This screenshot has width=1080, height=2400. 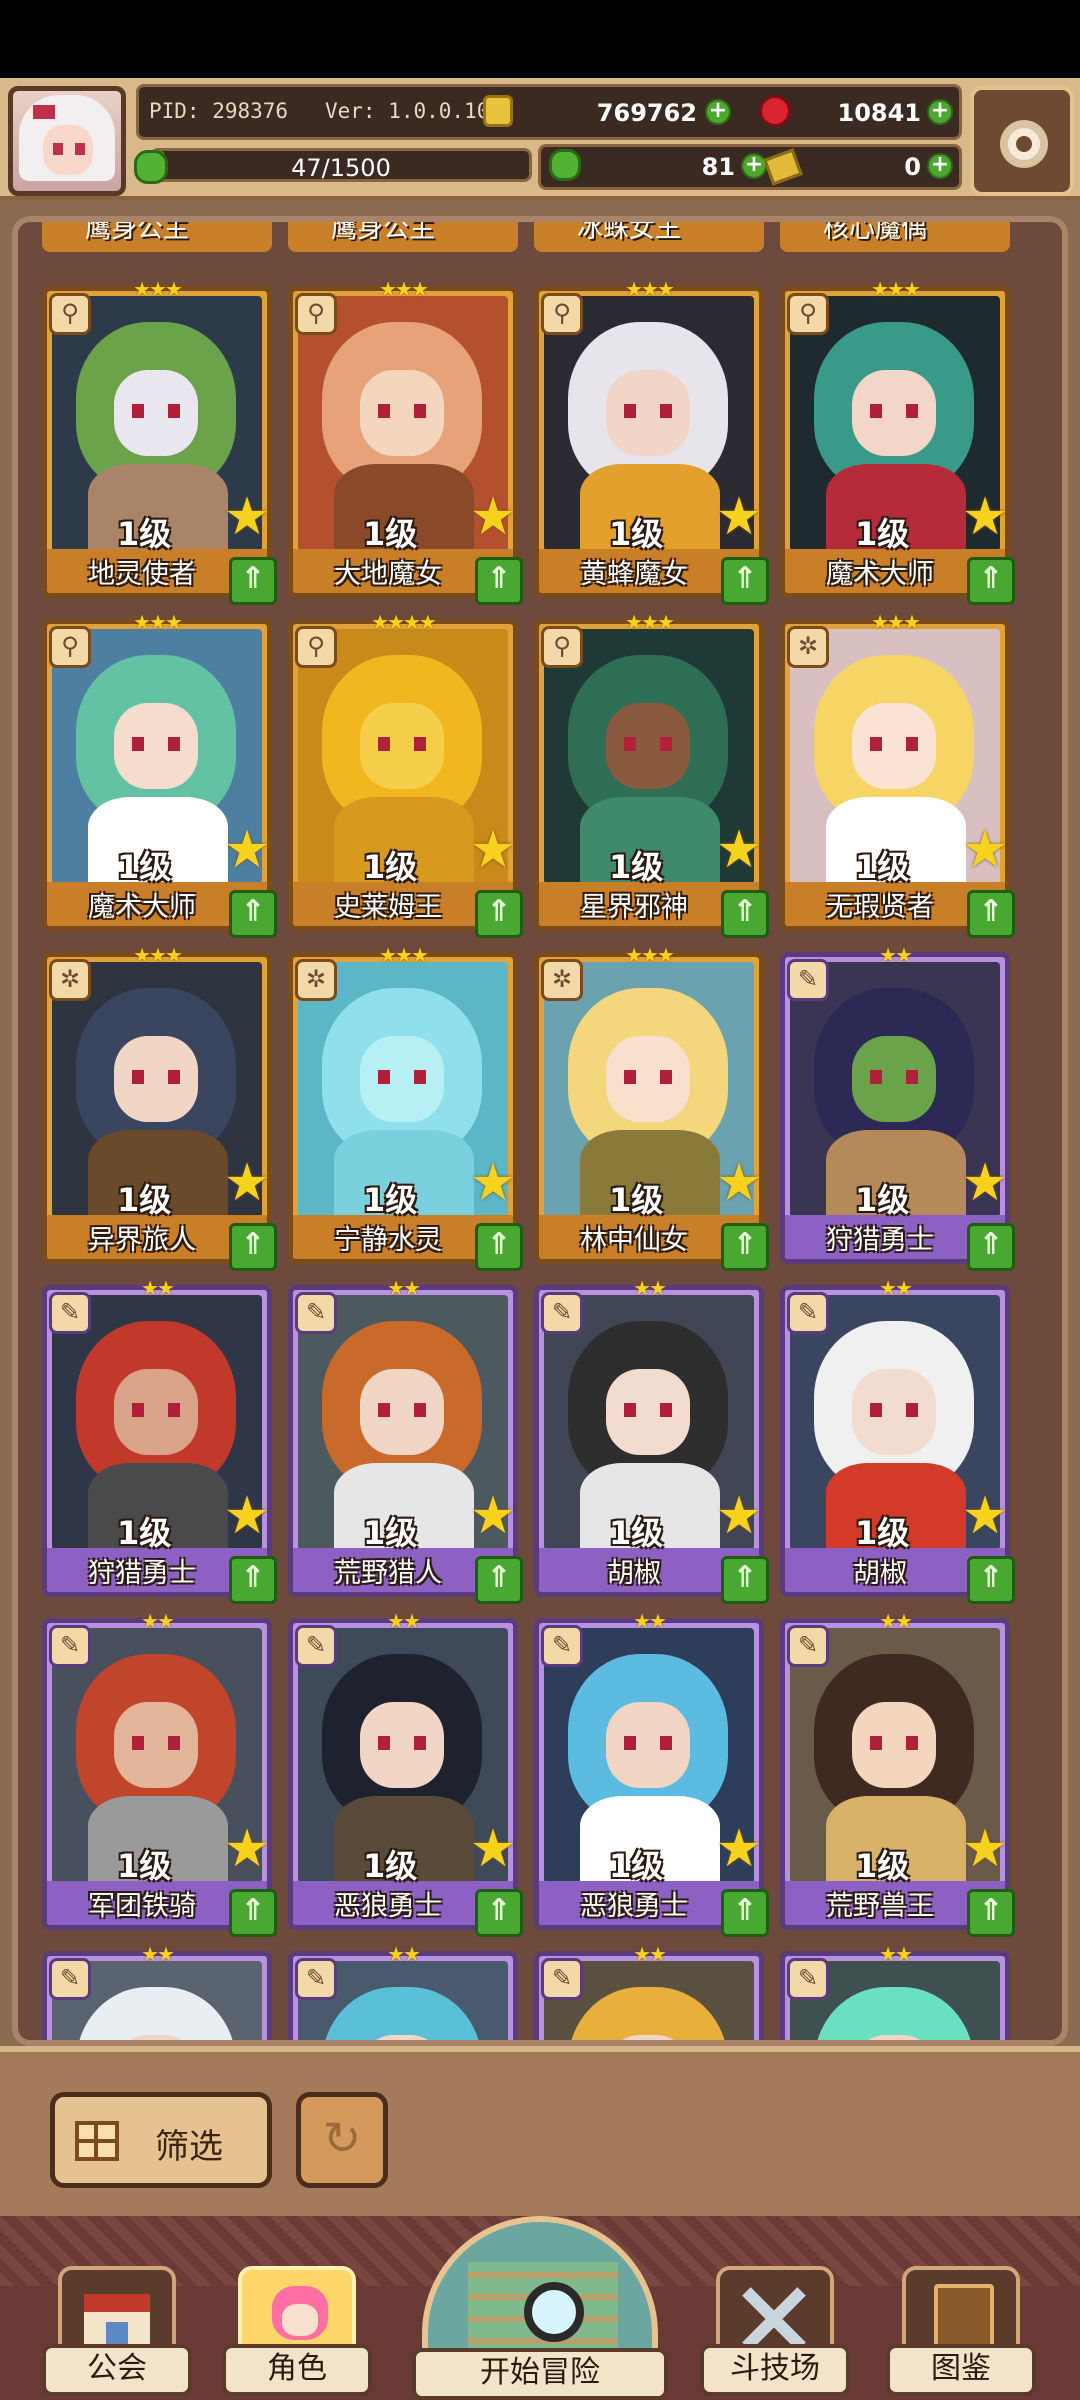 I want to click on character-card: ★★★ ✲ 1级 ★ ⇑ 异界旅人, so click(x=159, y=1107).